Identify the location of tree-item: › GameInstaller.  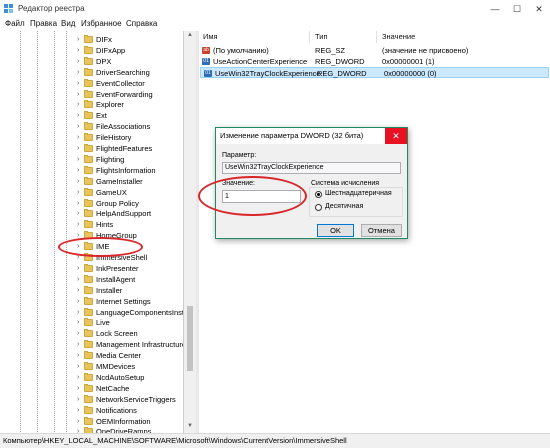
(91, 181).